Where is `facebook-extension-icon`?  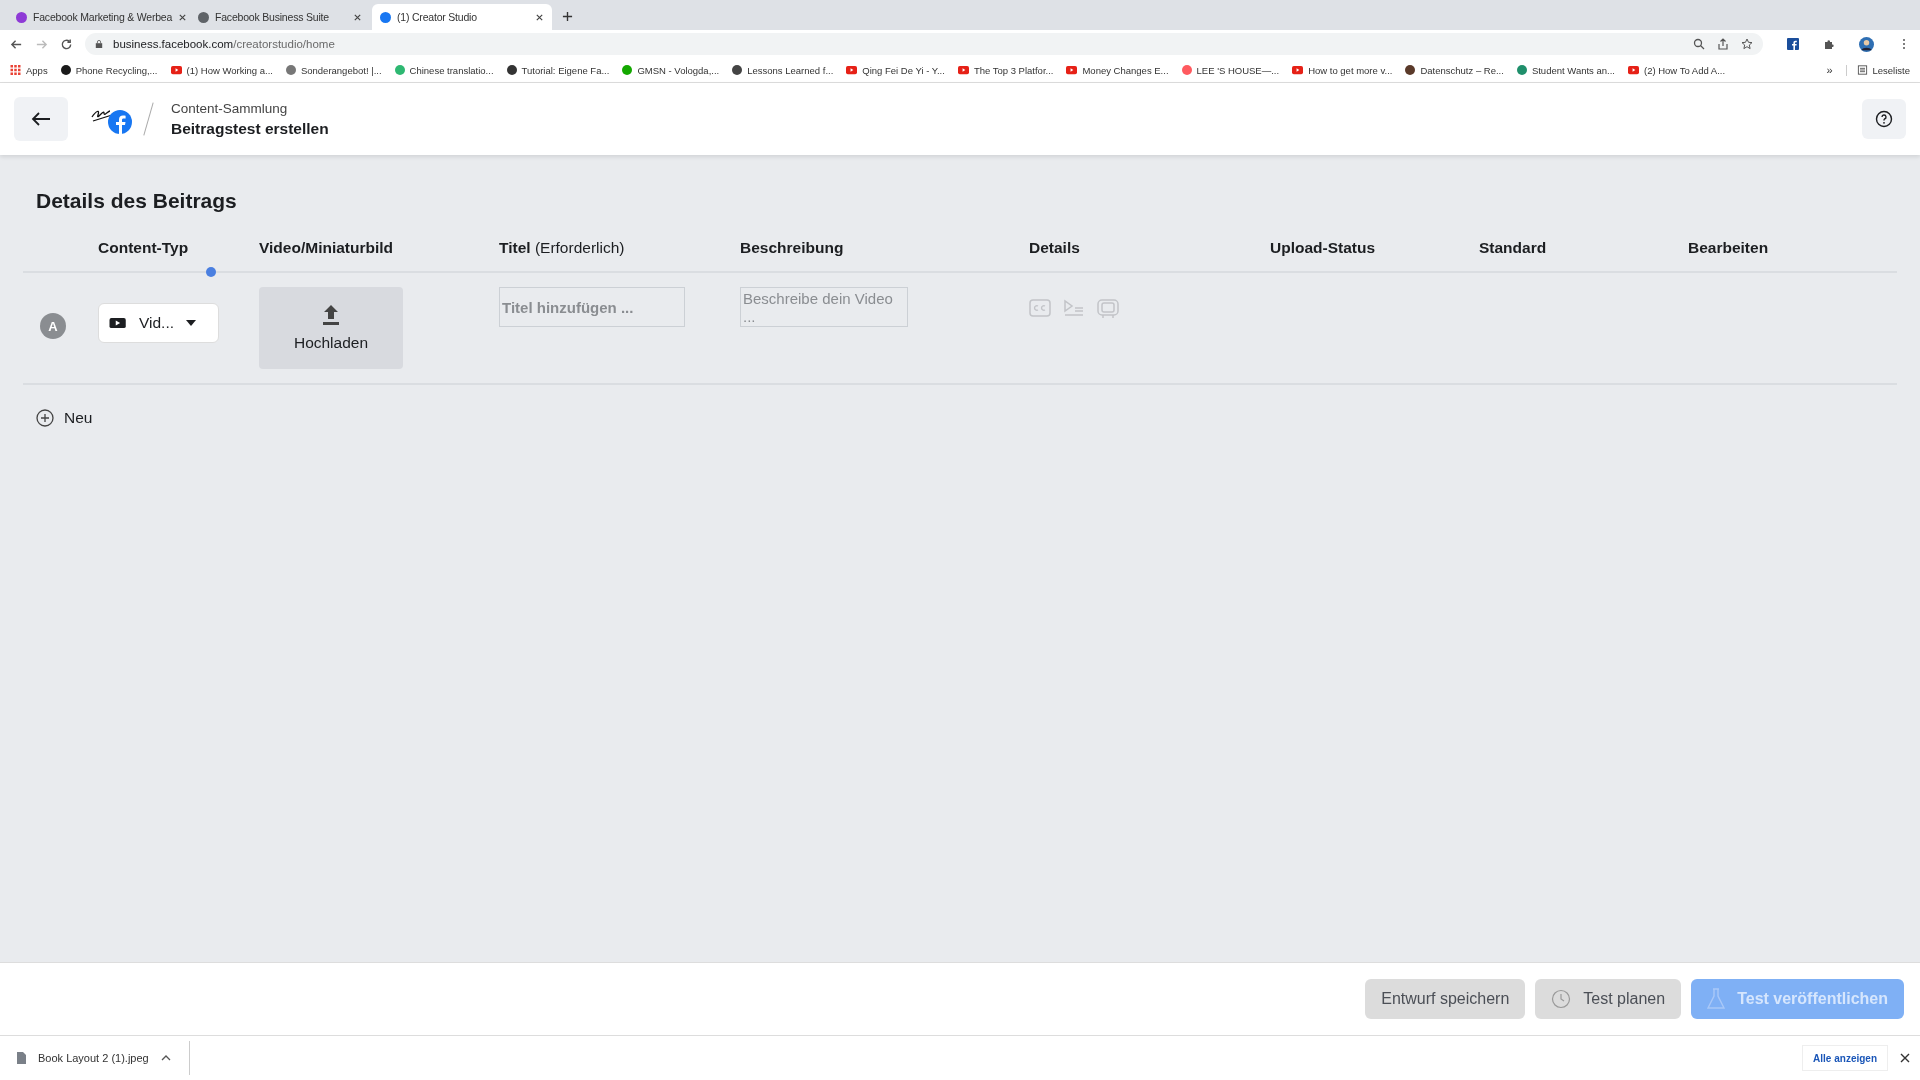 facebook-extension-icon is located at coordinates (1793, 44).